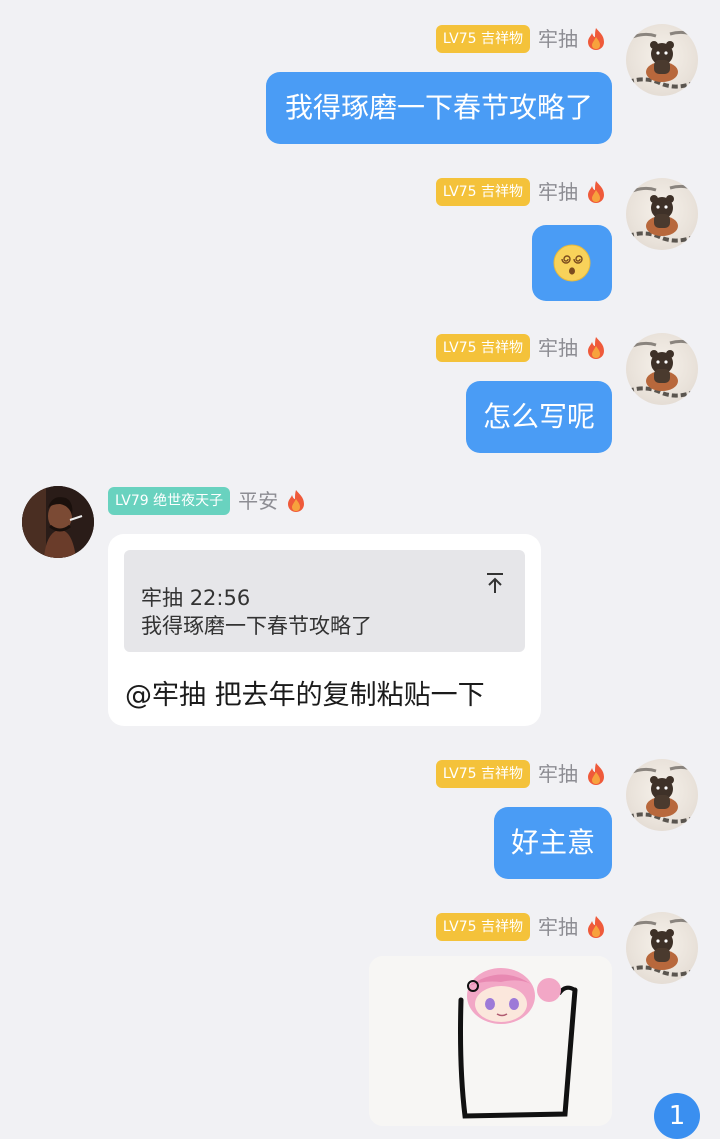  I want to click on message-bubble: 好主意, so click(552, 843).